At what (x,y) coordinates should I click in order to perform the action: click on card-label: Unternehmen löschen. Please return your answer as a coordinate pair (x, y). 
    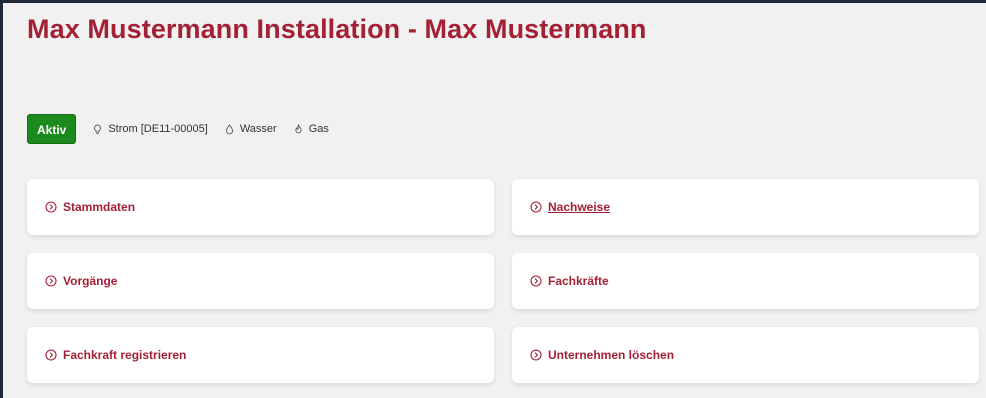
    Looking at the image, I should click on (611, 355).